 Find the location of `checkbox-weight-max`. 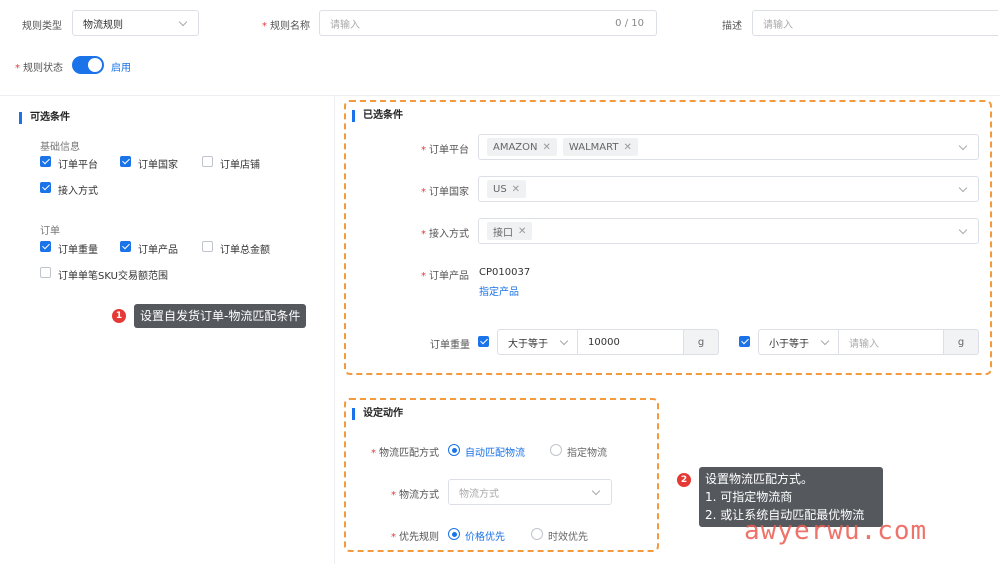

checkbox-weight-max is located at coordinates (744, 341).